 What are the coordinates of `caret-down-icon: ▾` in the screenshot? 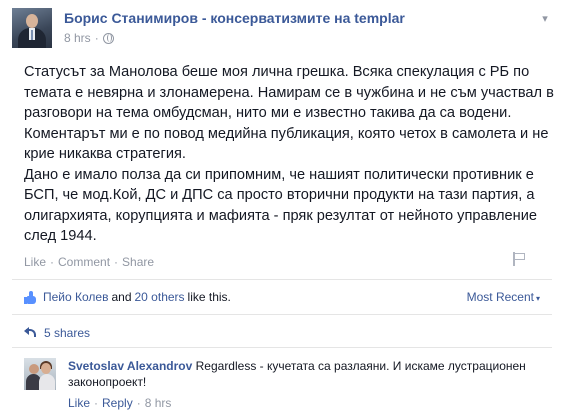 It's located at (537, 298).